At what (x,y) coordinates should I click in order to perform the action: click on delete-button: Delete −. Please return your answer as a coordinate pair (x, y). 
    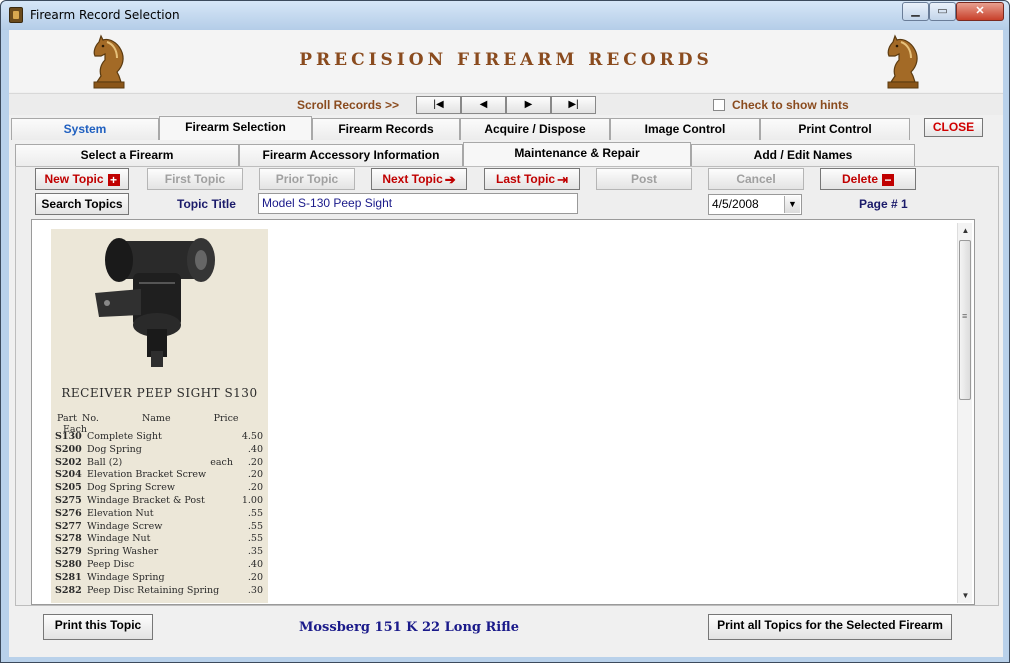
    Looking at the image, I should click on (868, 179).